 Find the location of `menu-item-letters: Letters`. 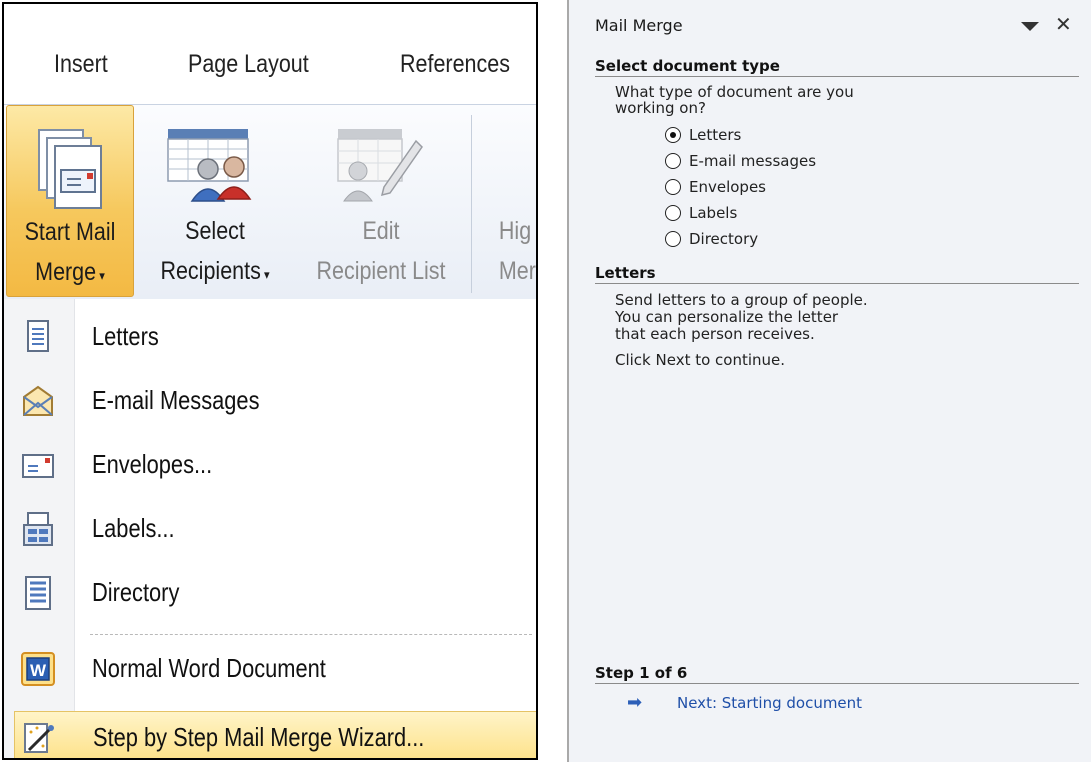

menu-item-letters: Letters is located at coordinates (270, 337).